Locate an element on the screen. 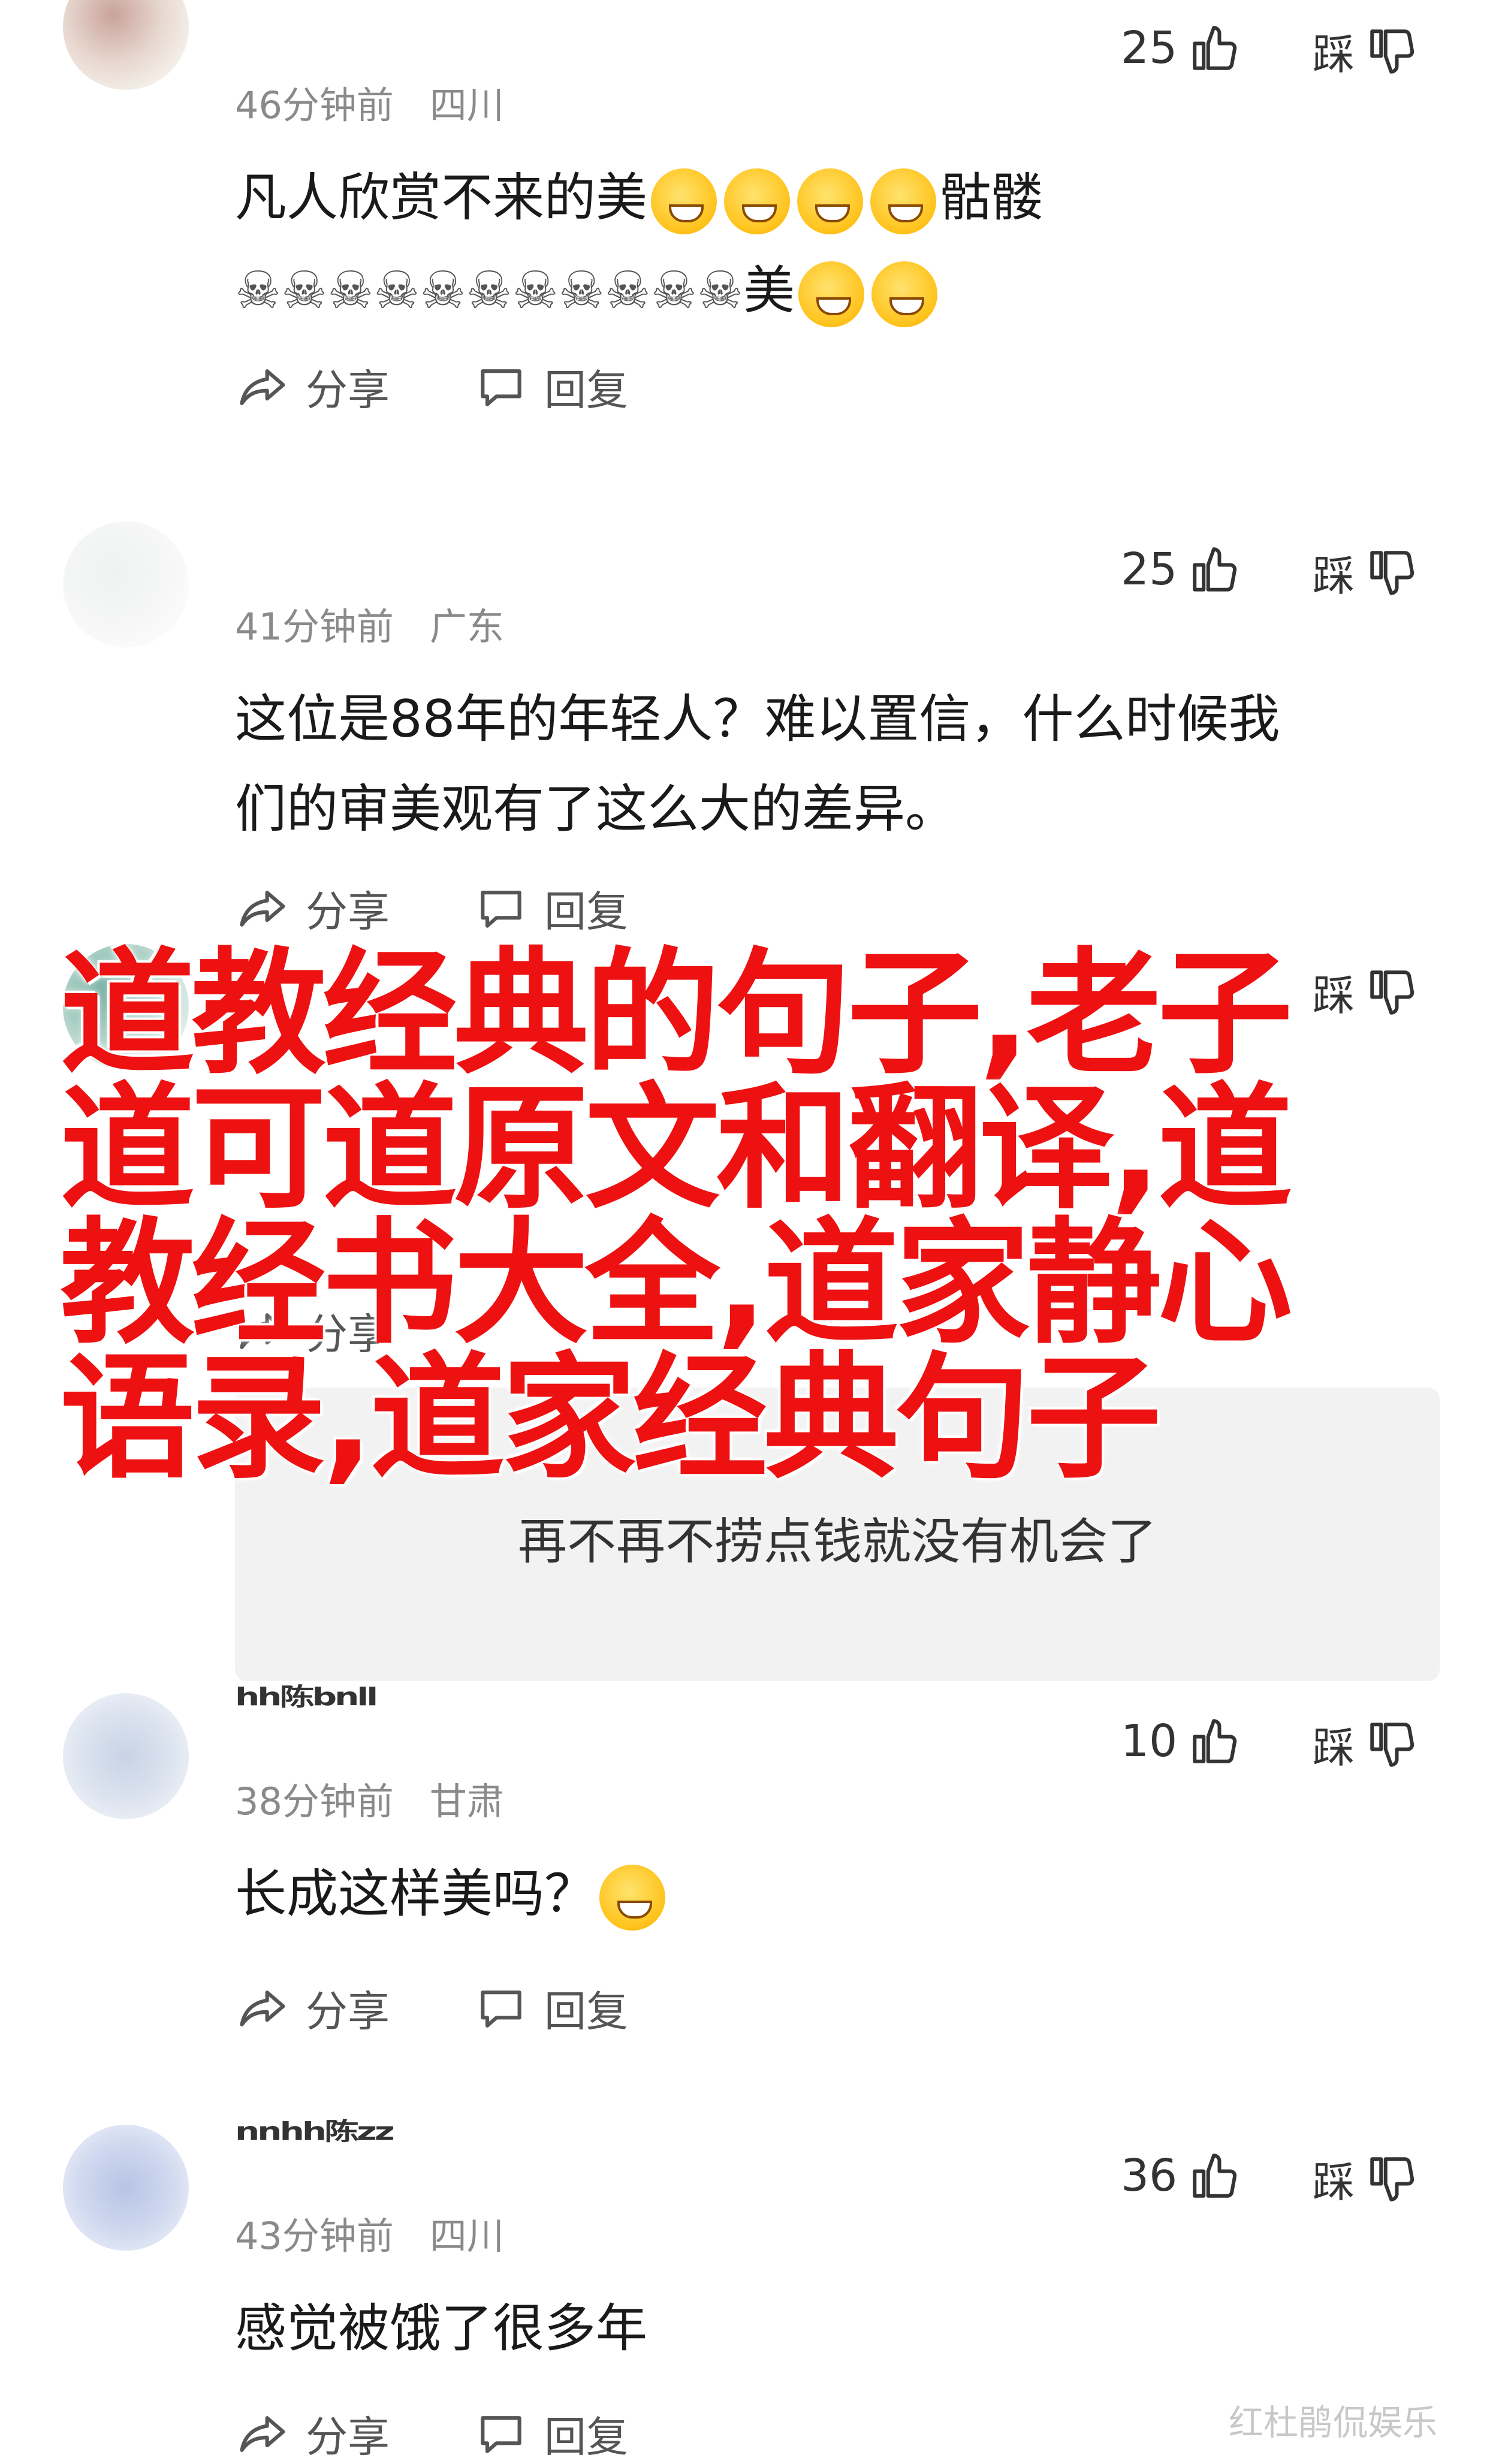 Image resolution: width=1505 pixels, height=2464 pixels. comment-time: 46分钟前 is located at coordinates (314, 105).